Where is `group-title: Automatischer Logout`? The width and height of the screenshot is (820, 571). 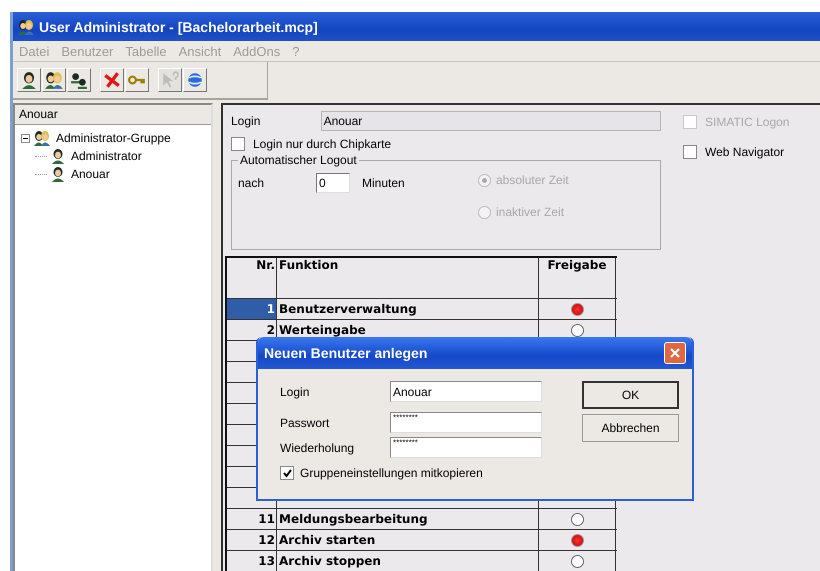
group-title: Automatischer Logout is located at coordinates (298, 160).